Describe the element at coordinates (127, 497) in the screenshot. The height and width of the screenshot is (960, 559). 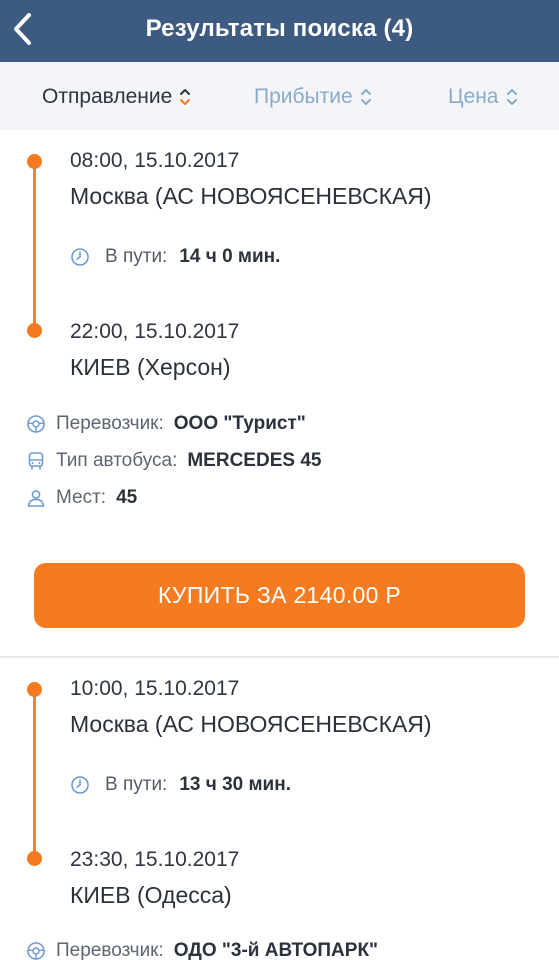
I see `seats-value: 45` at that location.